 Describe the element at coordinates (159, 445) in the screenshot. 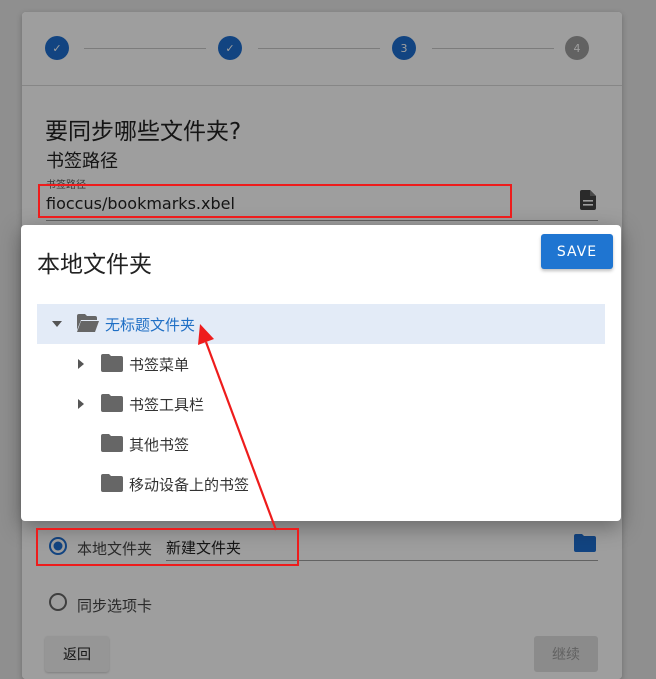

I see `tree-item-label: 其他书签` at that location.